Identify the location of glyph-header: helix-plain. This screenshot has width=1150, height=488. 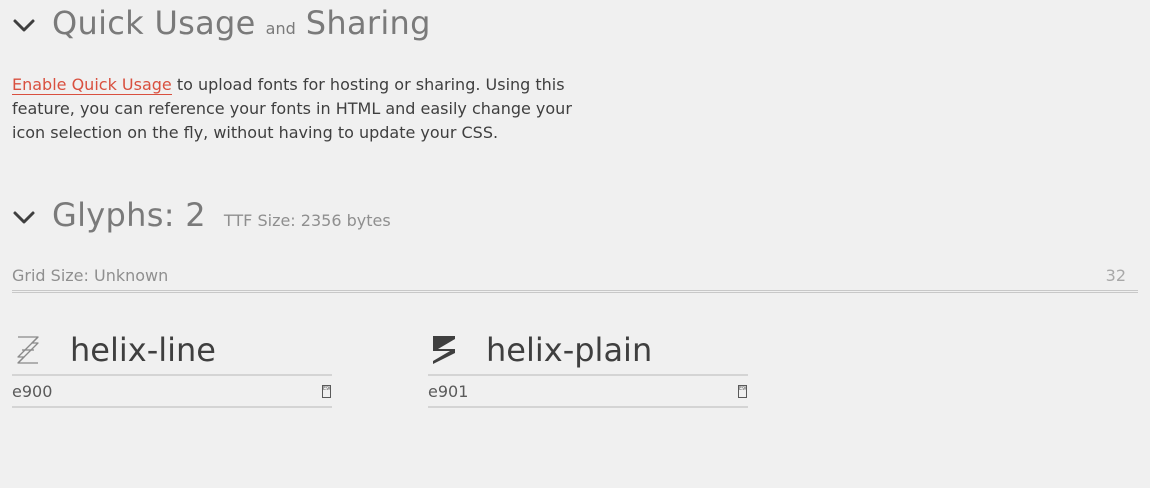
(588, 351).